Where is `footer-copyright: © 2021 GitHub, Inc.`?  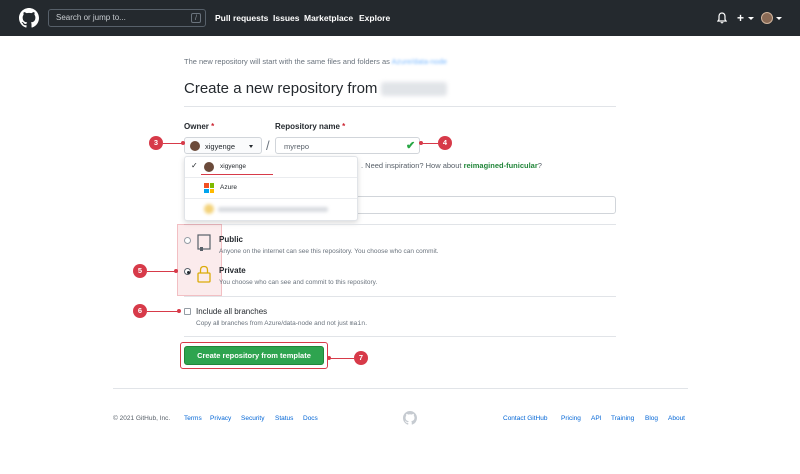
footer-copyright: © 2021 GitHub, Inc. is located at coordinates (142, 418).